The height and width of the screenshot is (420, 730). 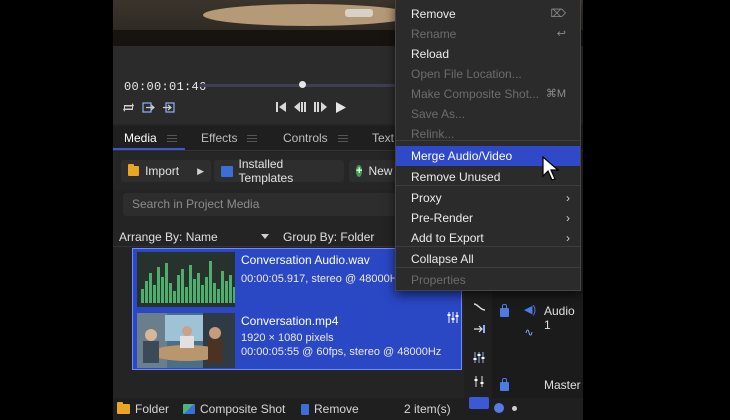 I want to click on skip-back-icon, so click(x=281, y=107).